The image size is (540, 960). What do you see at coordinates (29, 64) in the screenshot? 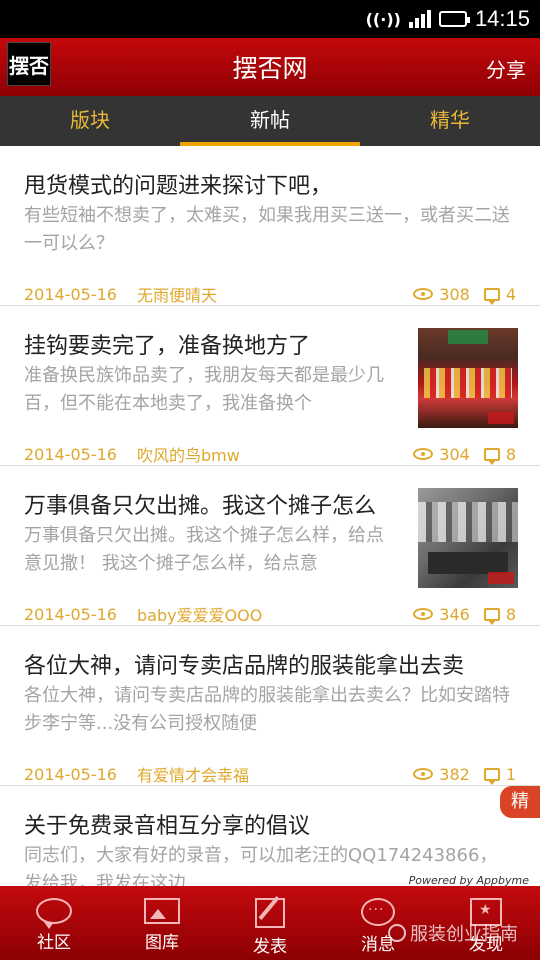
I see `app-logo: 摆否` at bounding box center [29, 64].